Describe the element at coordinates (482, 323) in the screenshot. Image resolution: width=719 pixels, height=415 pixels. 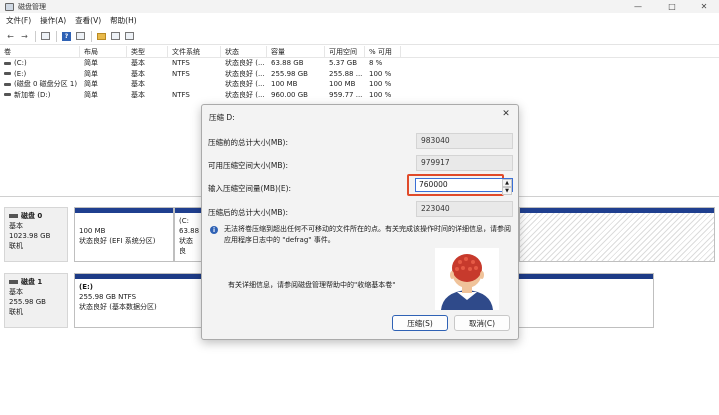
I see `cancel-button: 取消(C)` at that location.